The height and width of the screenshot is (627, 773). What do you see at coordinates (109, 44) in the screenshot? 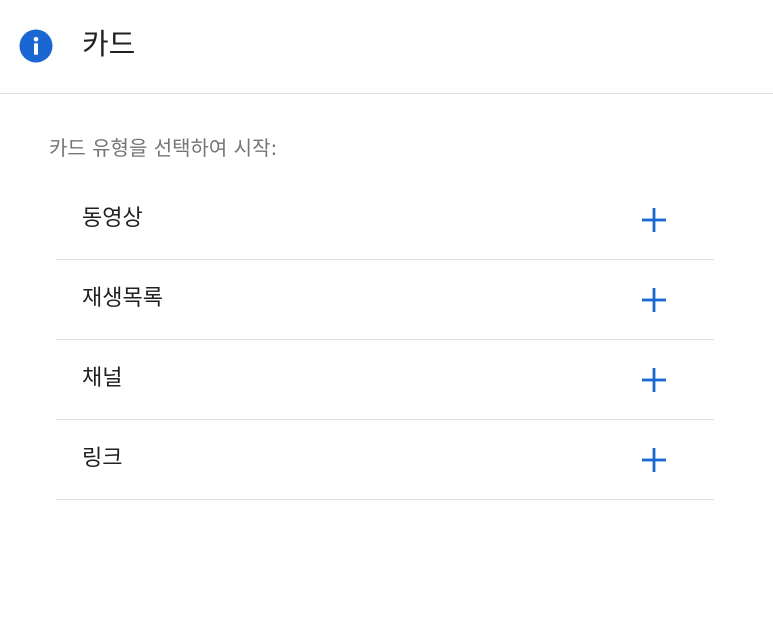
I see `dialog-title: 카드` at bounding box center [109, 44].